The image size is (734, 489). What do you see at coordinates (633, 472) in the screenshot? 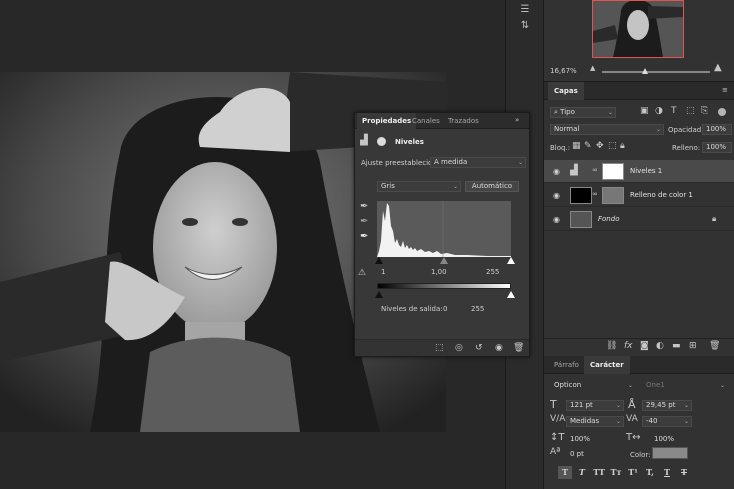
I see `superscript-button: T¹` at bounding box center [633, 472].